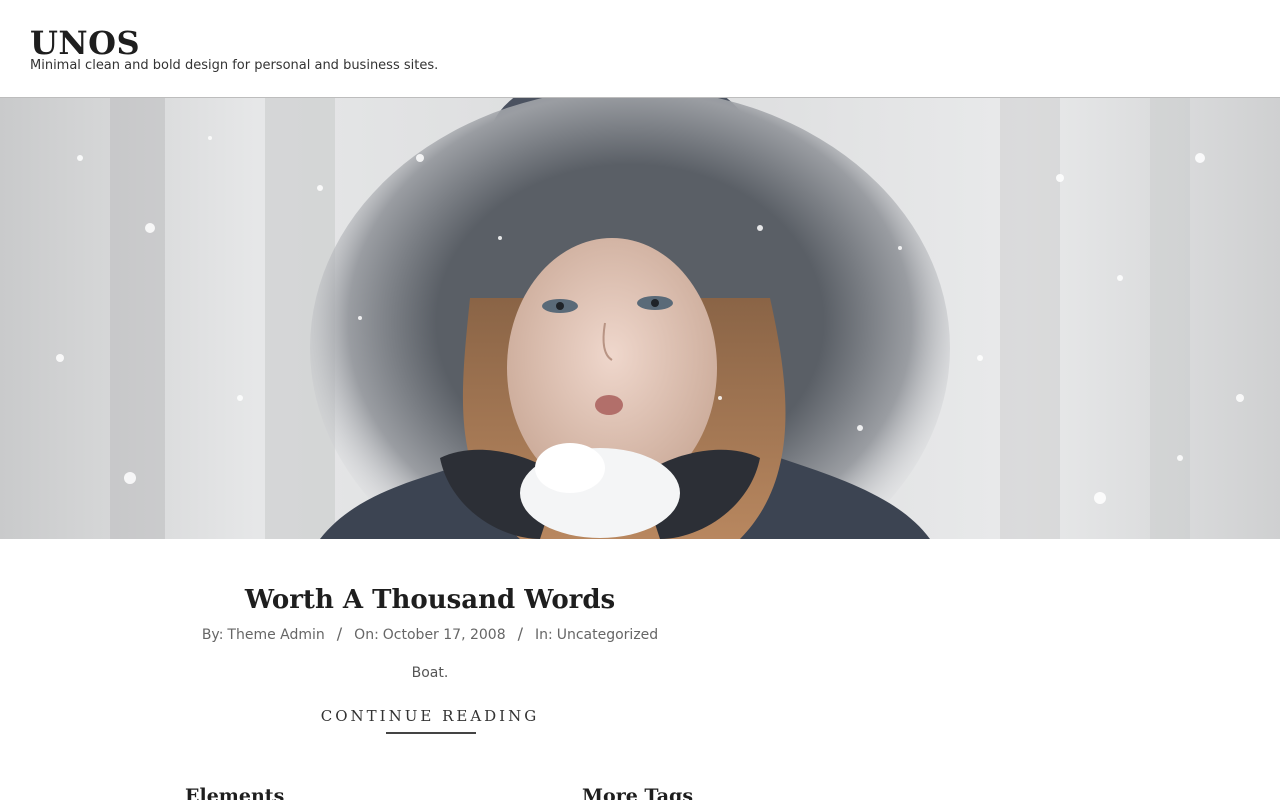 This screenshot has height=800, width=1280. I want to click on continue-reading-link: CONTINUE READING, so click(430, 716).